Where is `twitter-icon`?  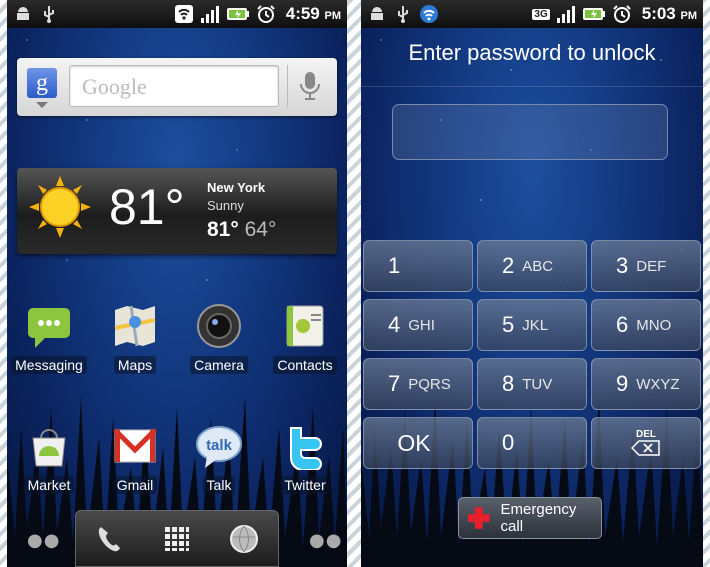
twitter-icon is located at coordinates (306, 448).